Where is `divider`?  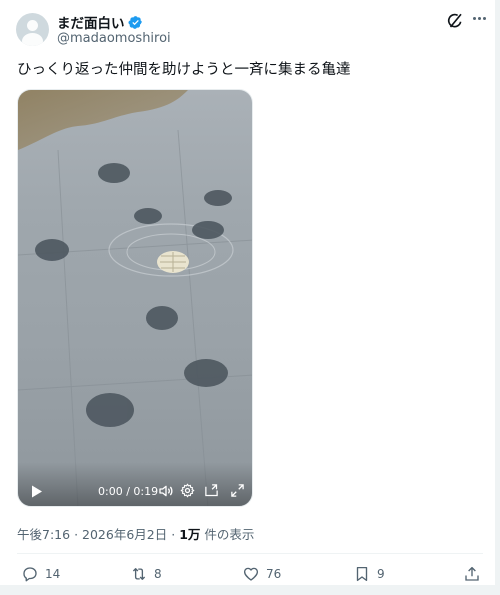
divider is located at coordinates (250, 553).